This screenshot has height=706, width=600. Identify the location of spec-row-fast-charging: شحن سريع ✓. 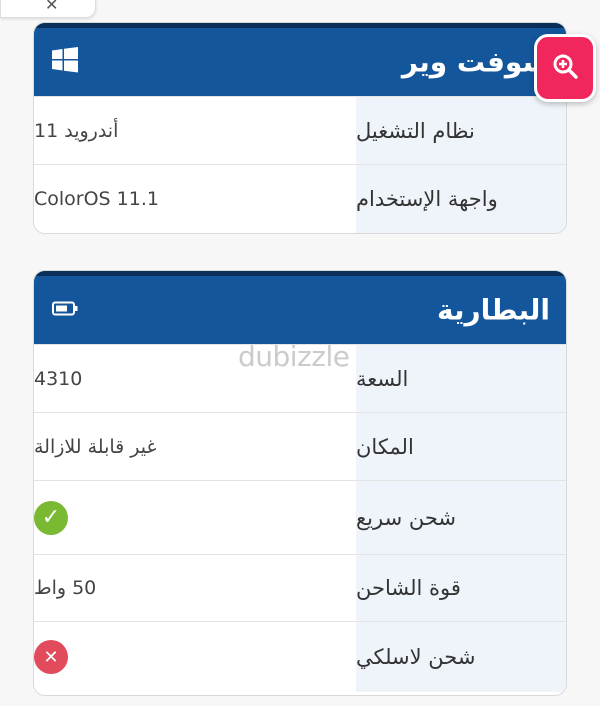
(300, 517).